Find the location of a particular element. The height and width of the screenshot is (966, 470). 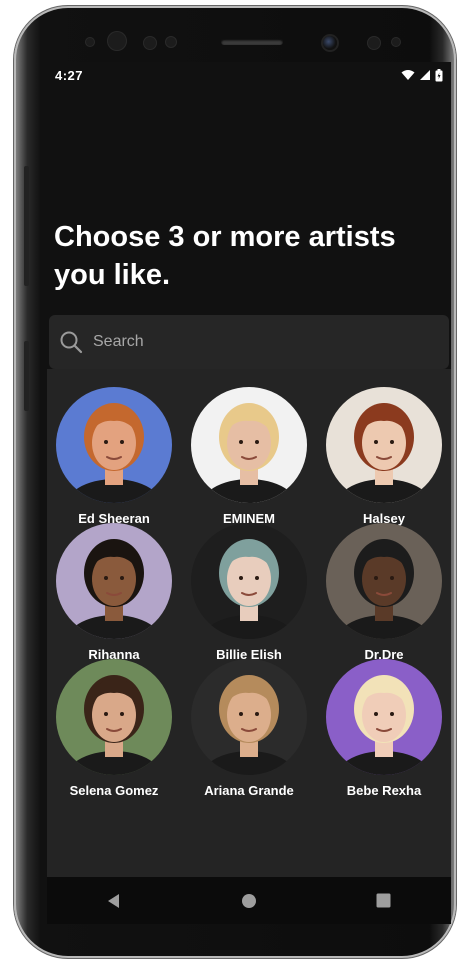

front-camera-icon is located at coordinates (330, 43).